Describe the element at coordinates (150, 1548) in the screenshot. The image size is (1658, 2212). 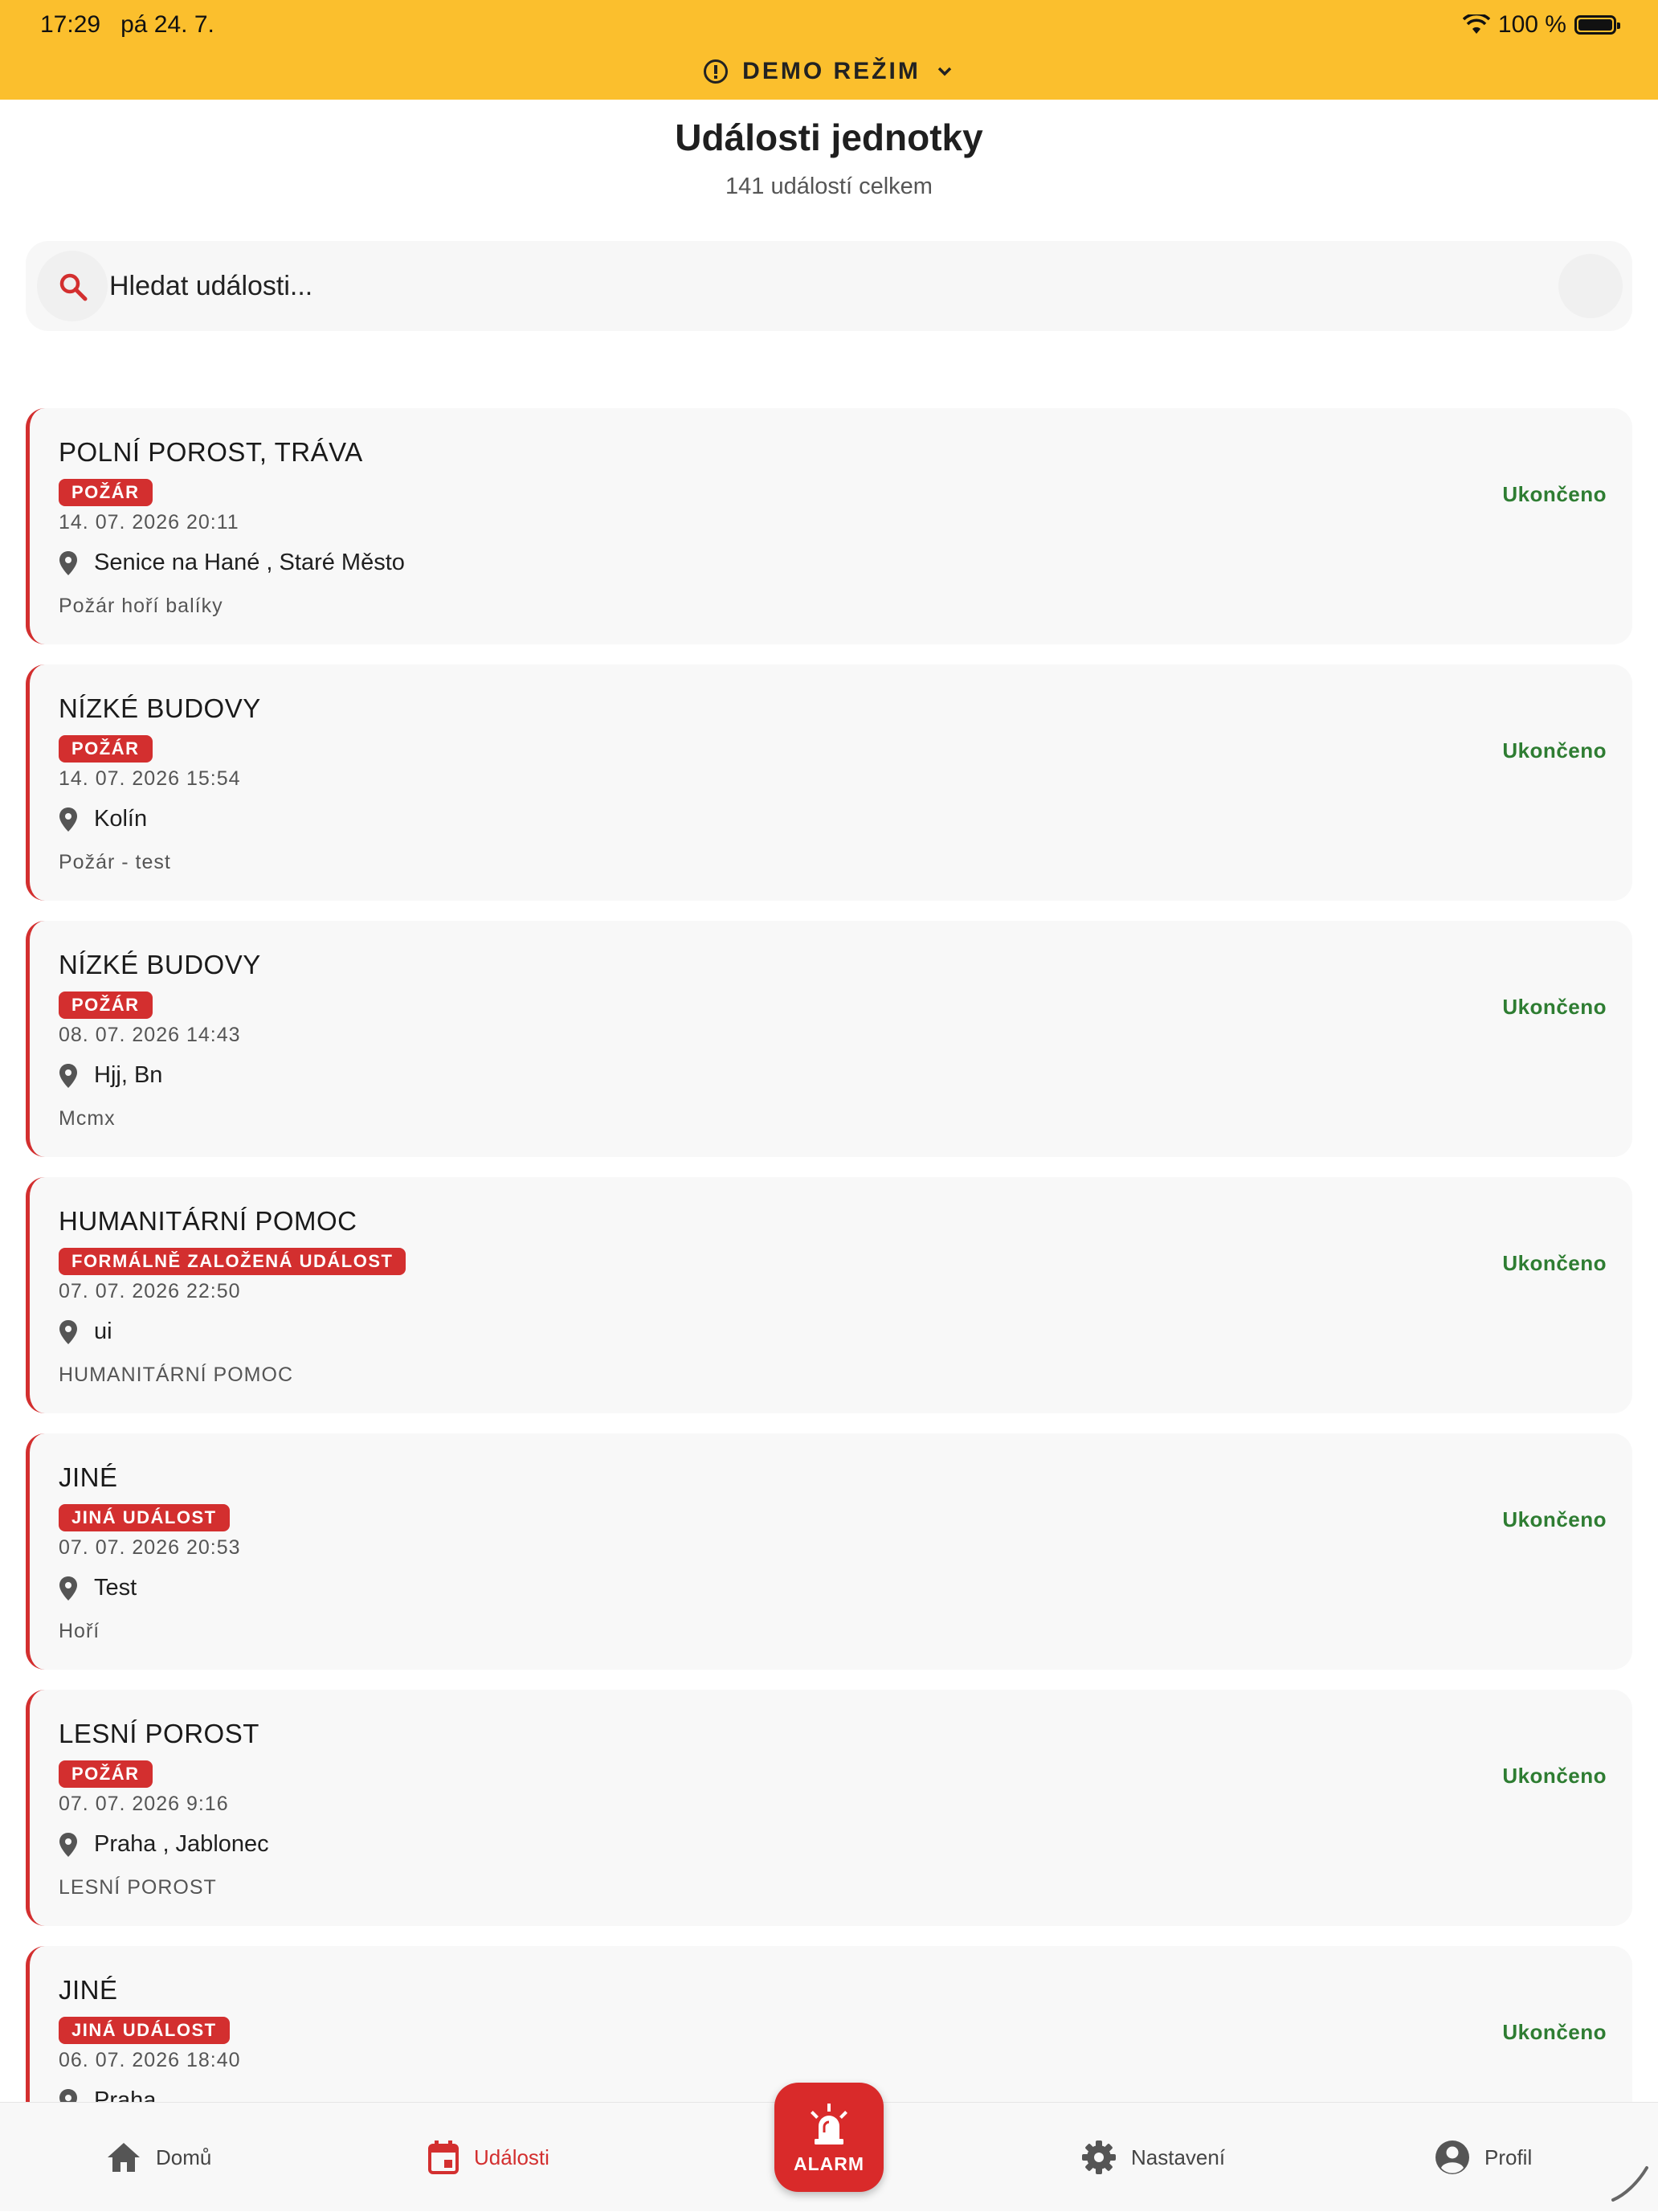
I see `event-date: 07. 07. 2026 20:53` at that location.